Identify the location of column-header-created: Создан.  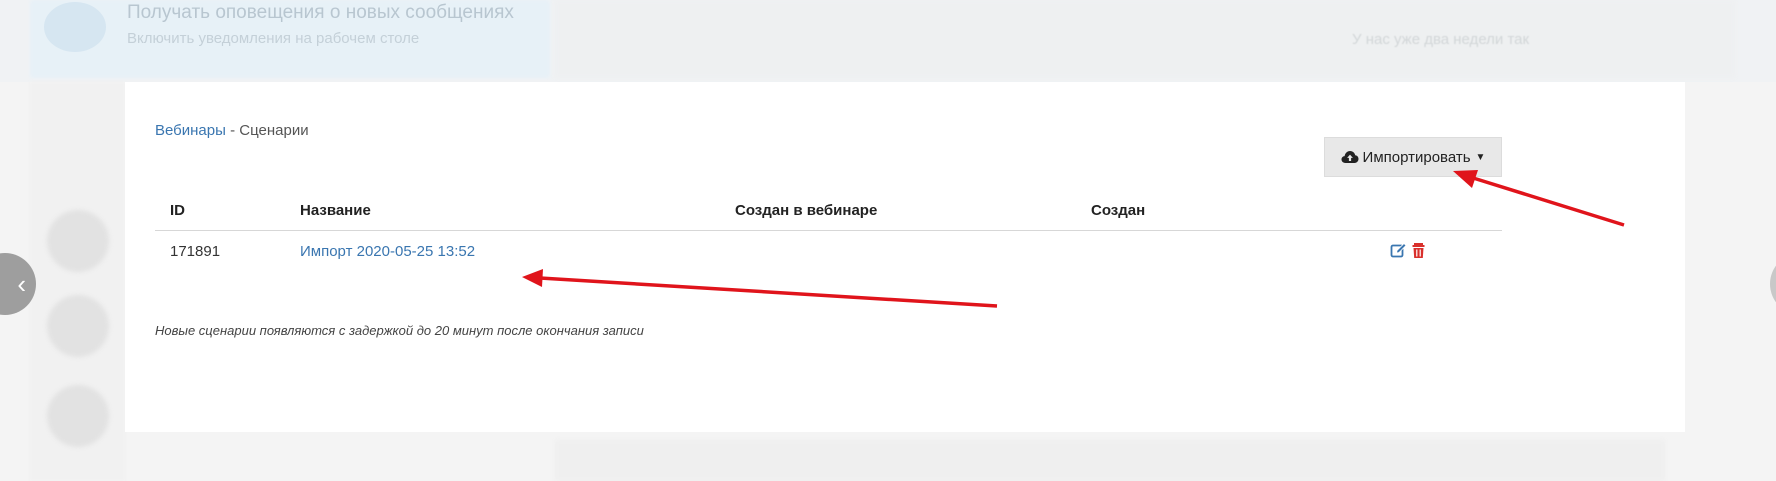
(1118, 210).